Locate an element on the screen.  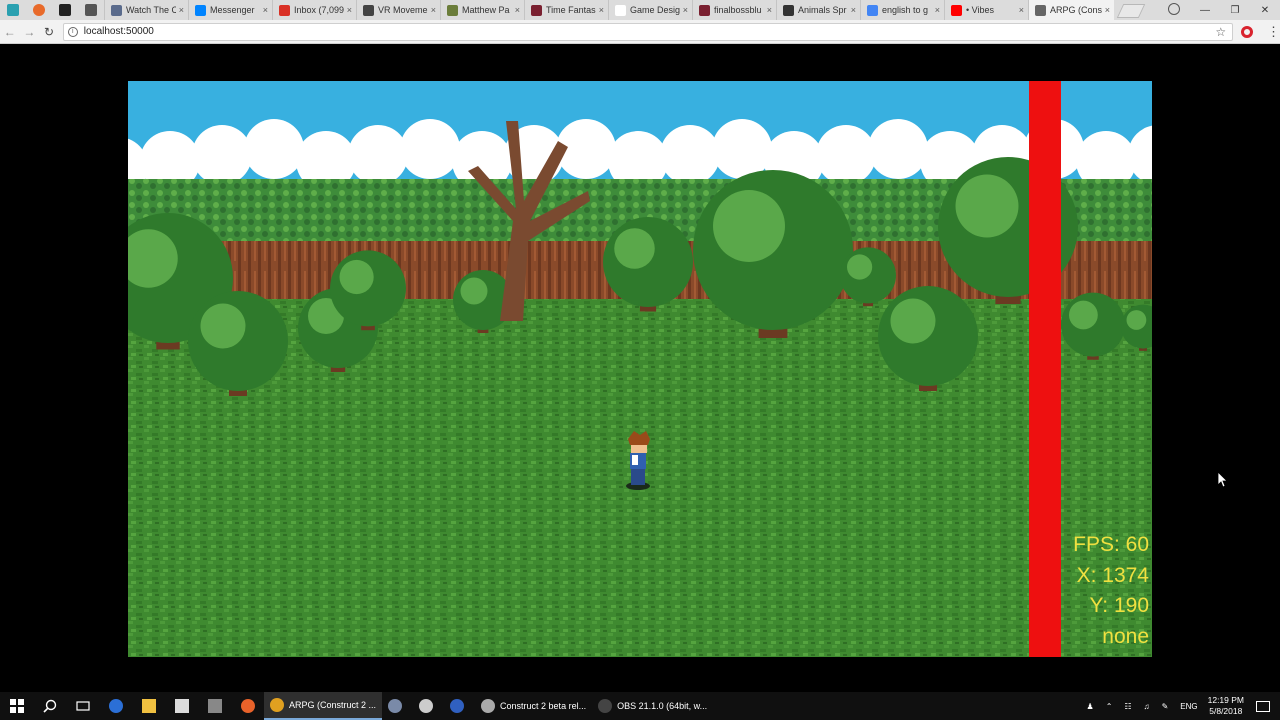
restore-button: ❐ is located at coordinates (1235, 10).